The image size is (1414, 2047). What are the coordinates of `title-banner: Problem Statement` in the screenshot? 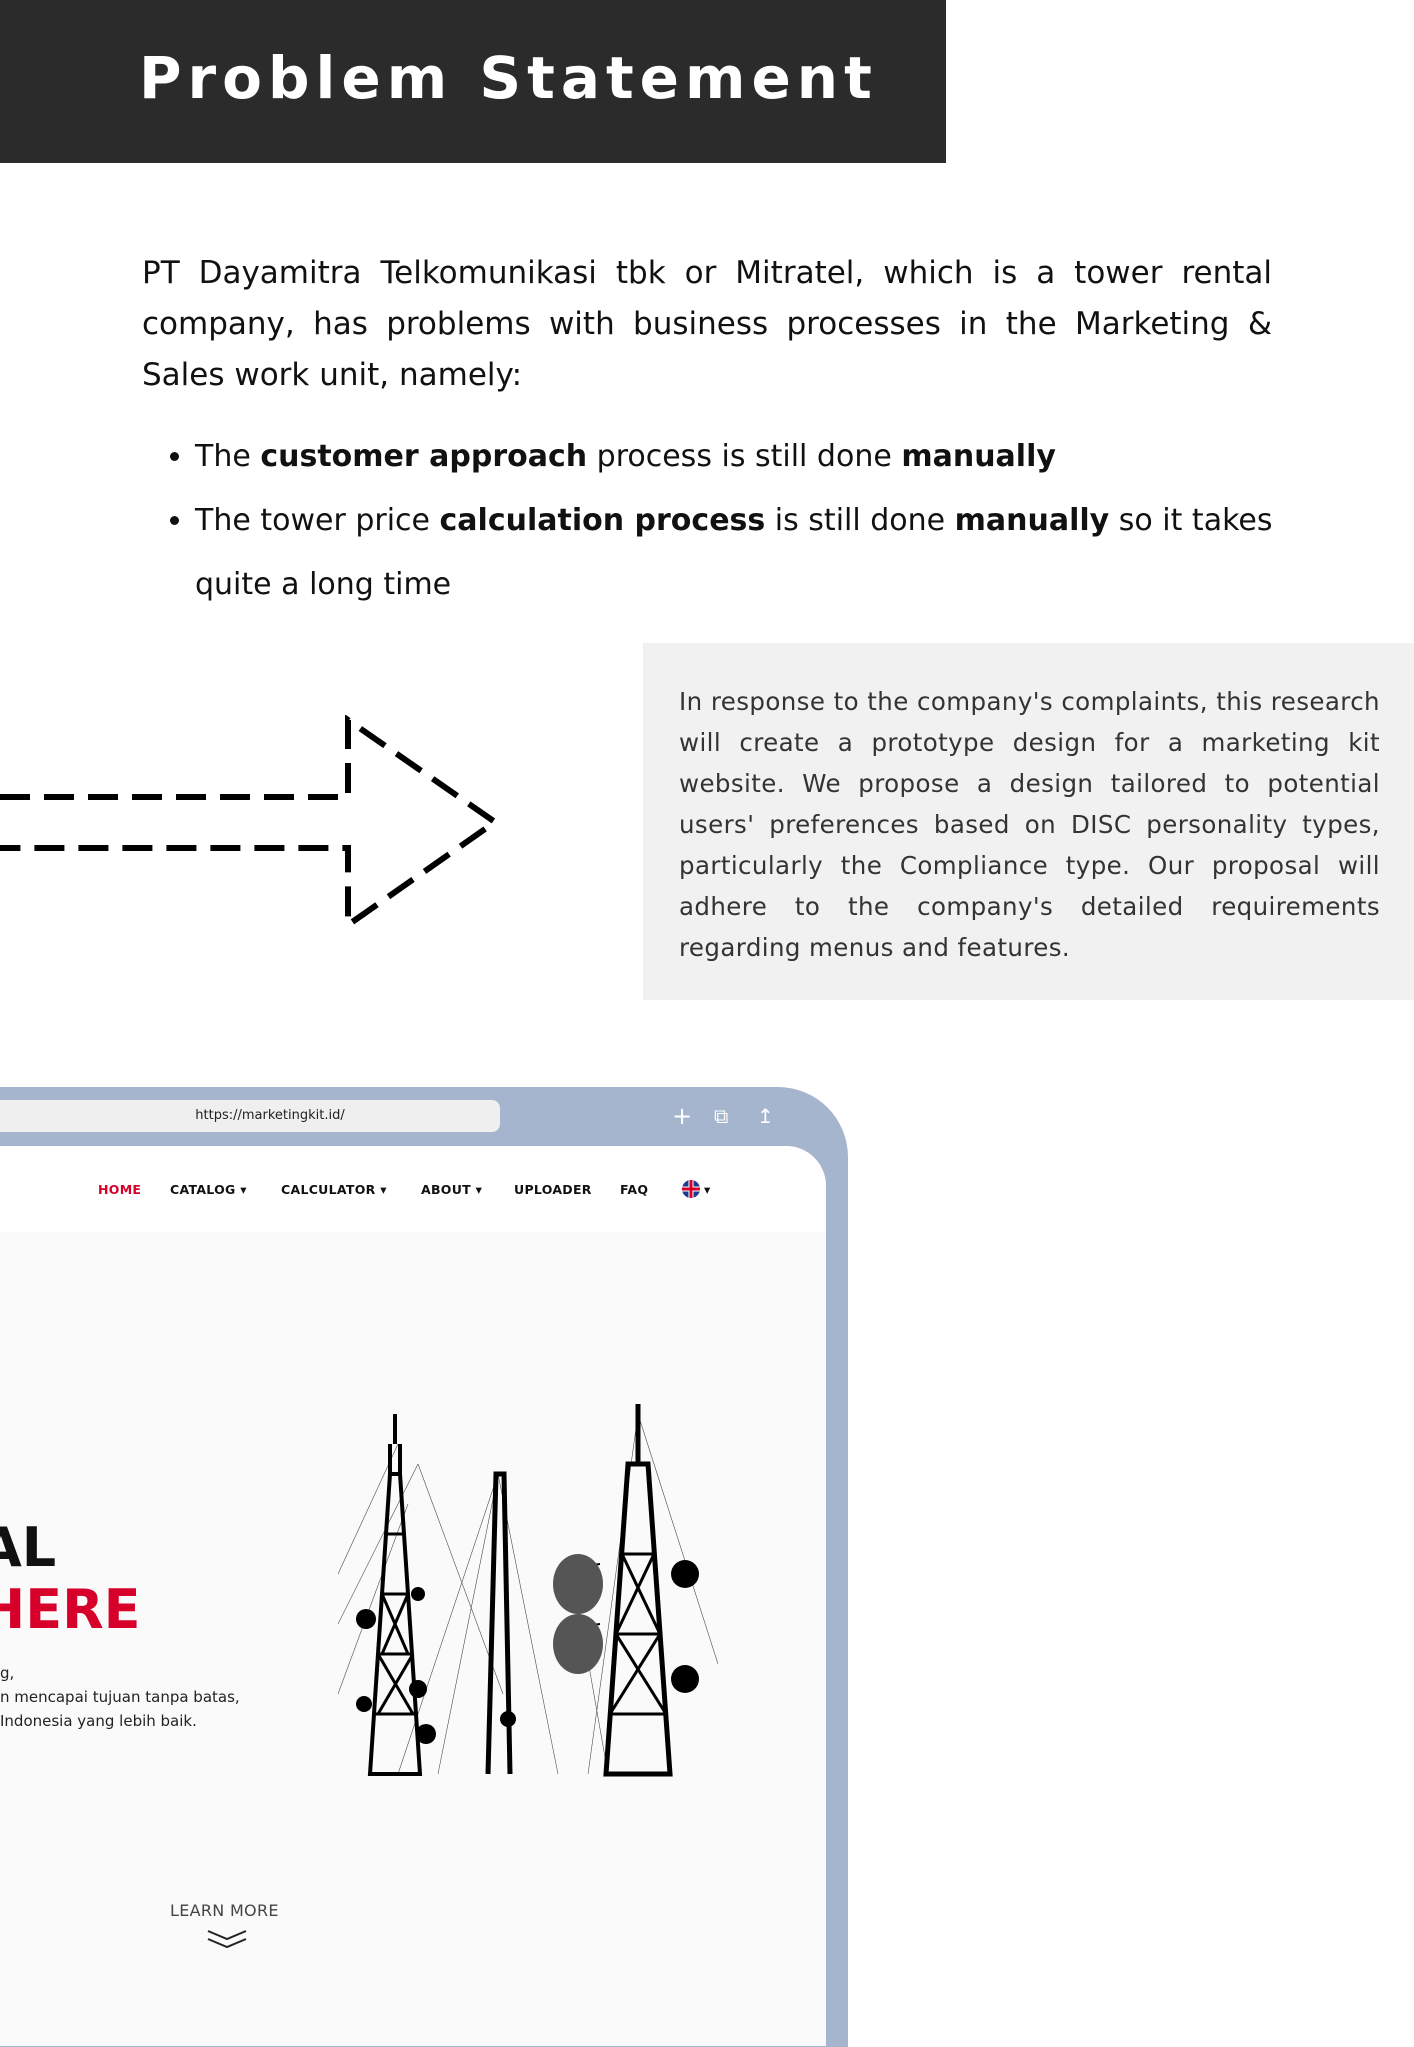 It's located at (473, 81).